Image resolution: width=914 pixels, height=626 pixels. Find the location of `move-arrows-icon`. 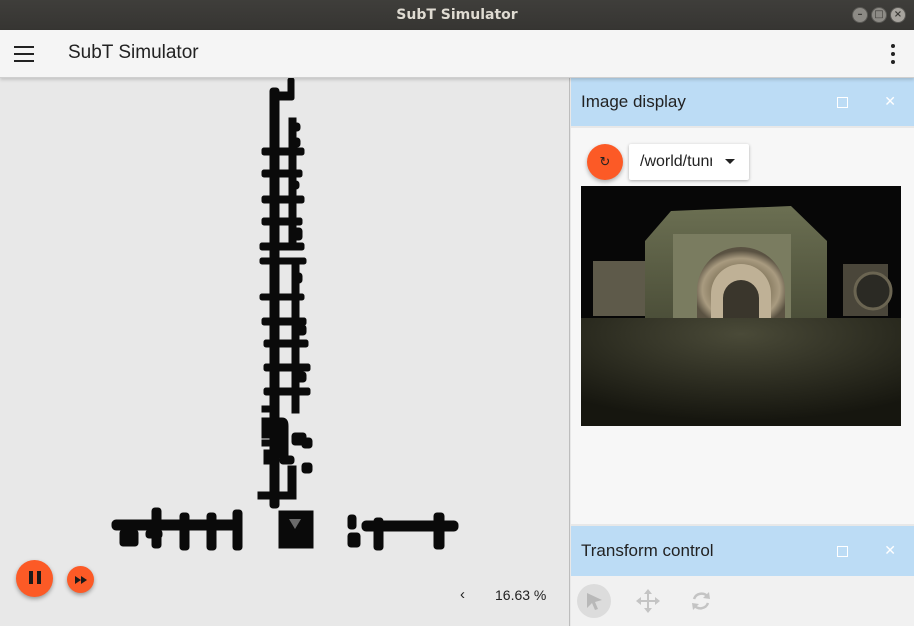

move-arrows-icon is located at coordinates (648, 601).